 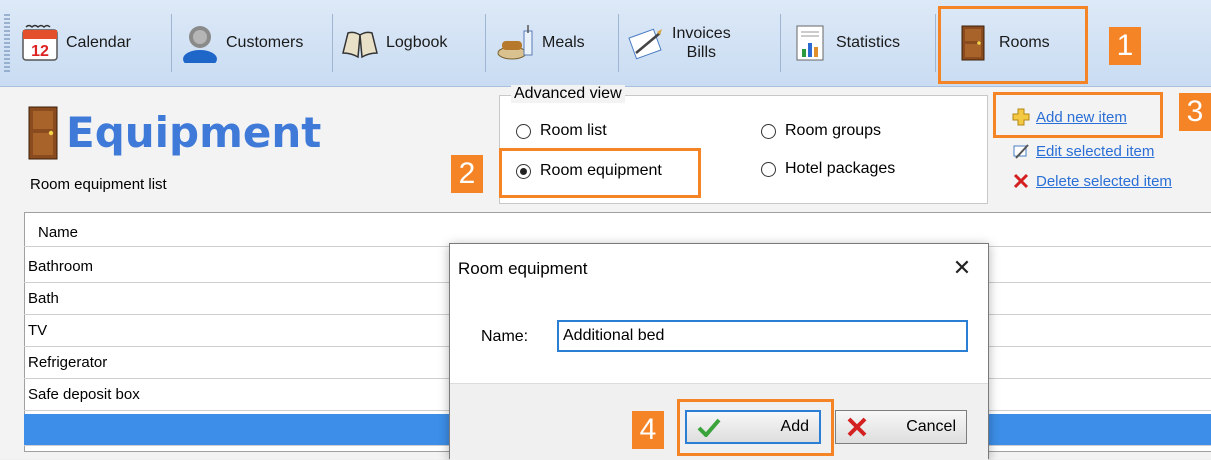 I want to click on cancel-x-icon, so click(x=857, y=427).